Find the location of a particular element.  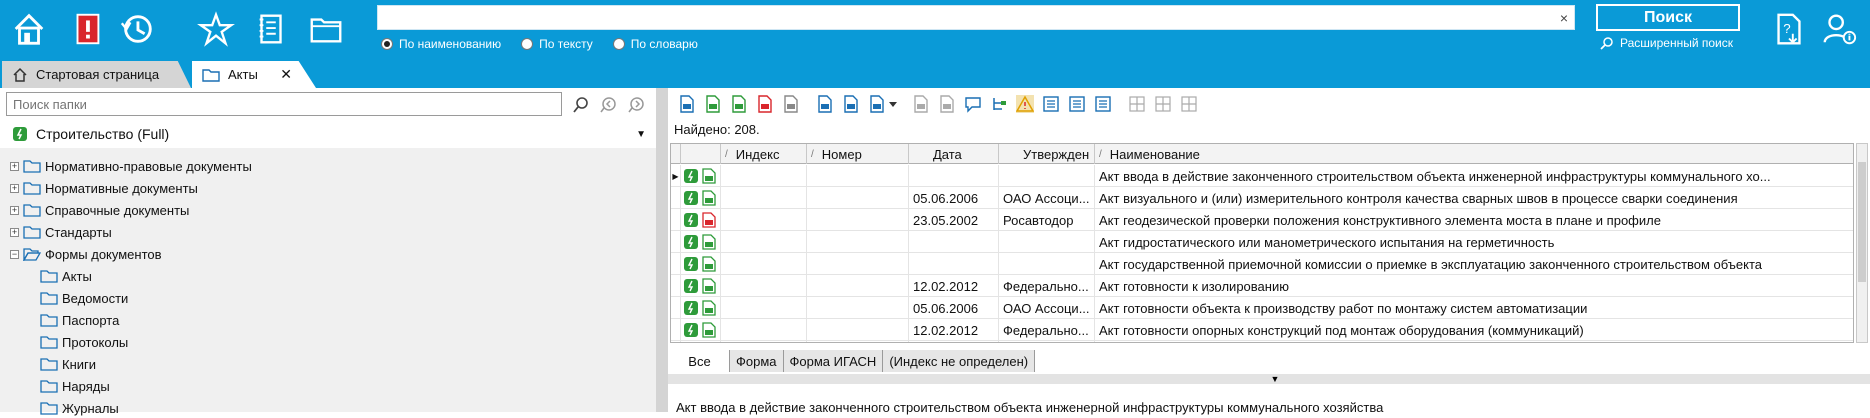

column-header-number: / Номер is located at coordinates (858, 154).